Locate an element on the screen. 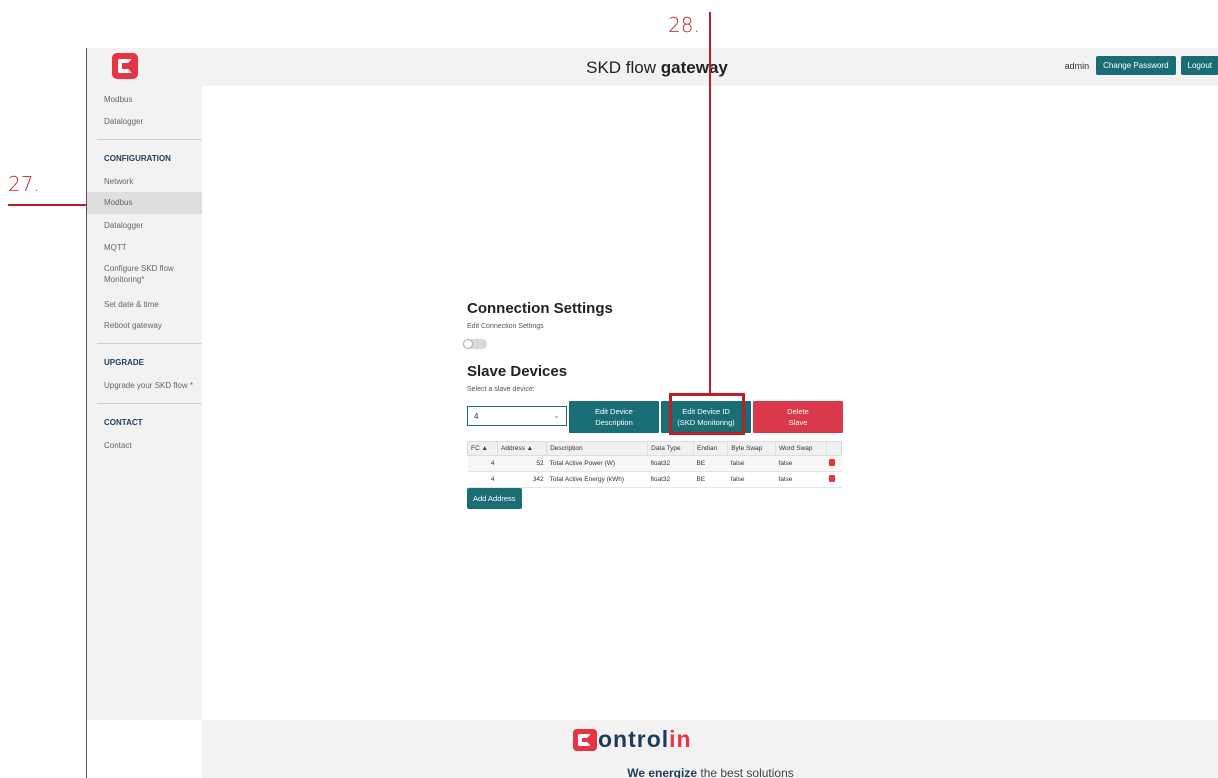 This screenshot has width=1218, height=778. user-area: admin Change Password Logout is located at coordinates (1141, 65).